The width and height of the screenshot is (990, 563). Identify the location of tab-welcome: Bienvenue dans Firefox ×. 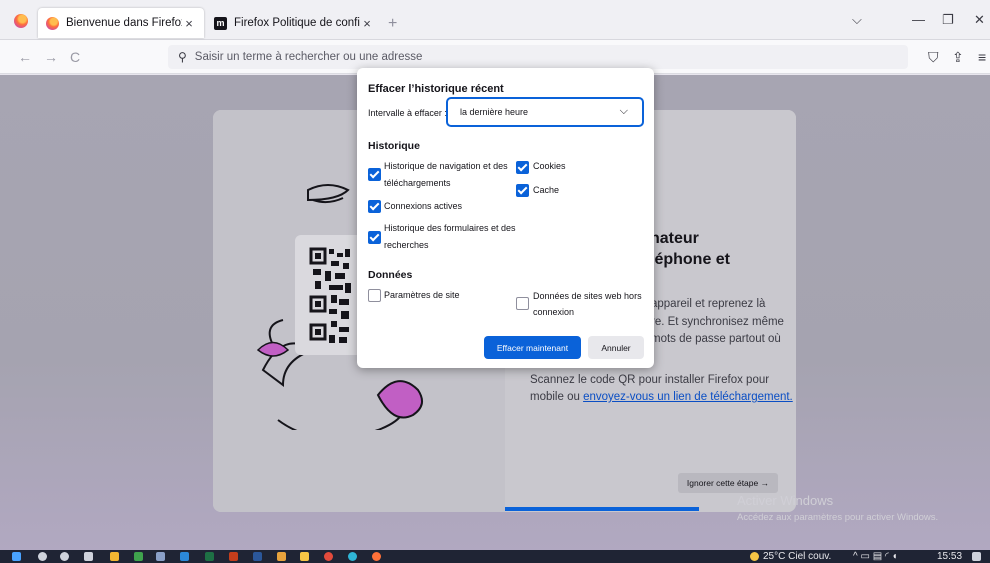
(121, 23).